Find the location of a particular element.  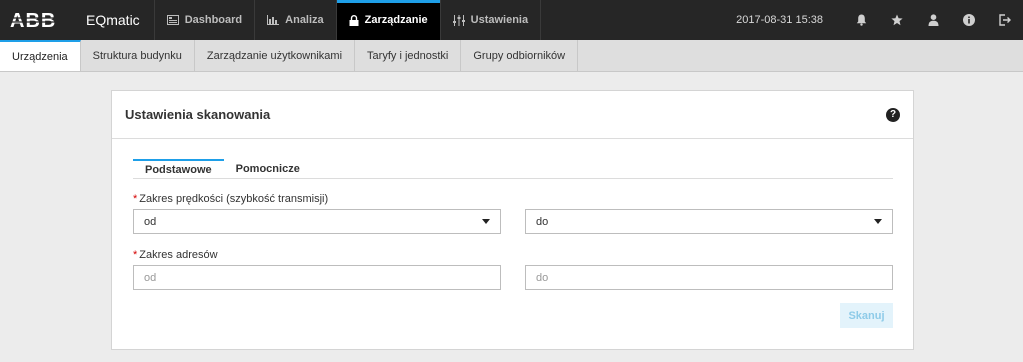

abb-logo-mark: ABB is located at coordinates (38, 20).